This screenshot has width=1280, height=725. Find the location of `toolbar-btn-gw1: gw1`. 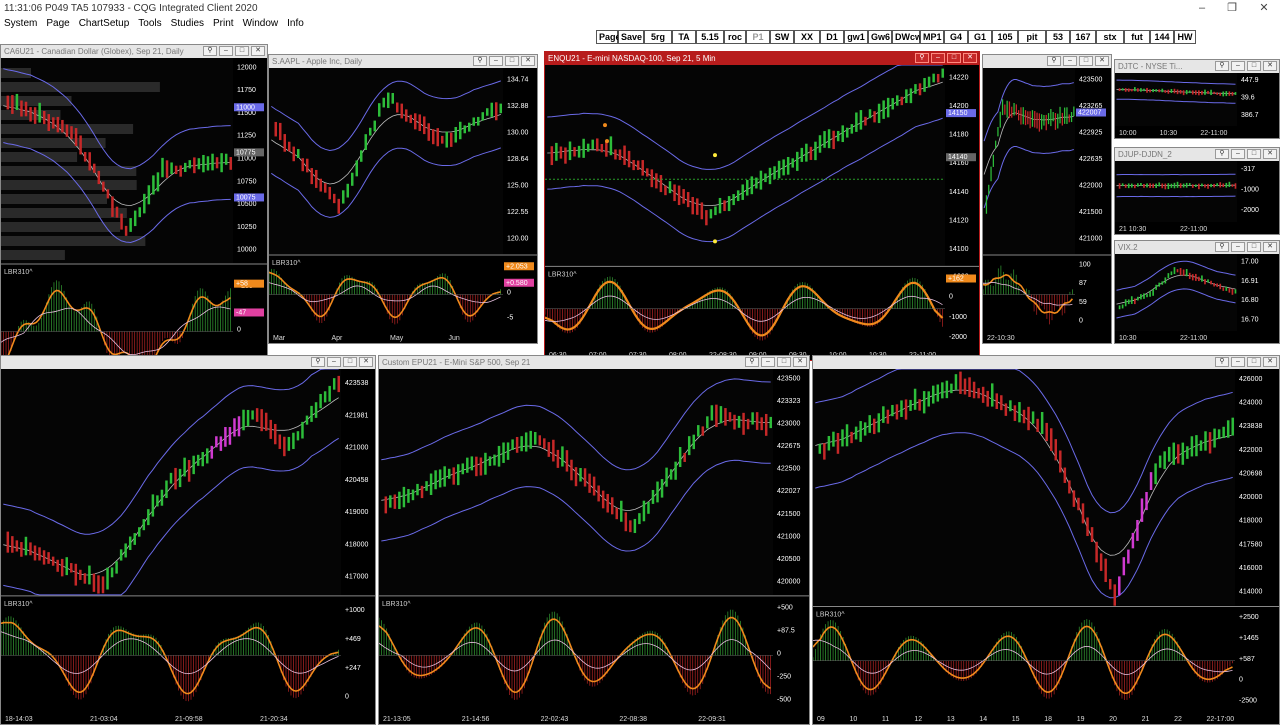

toolbar-btn-gw1: gw1 is located at coordinates (856, 37).